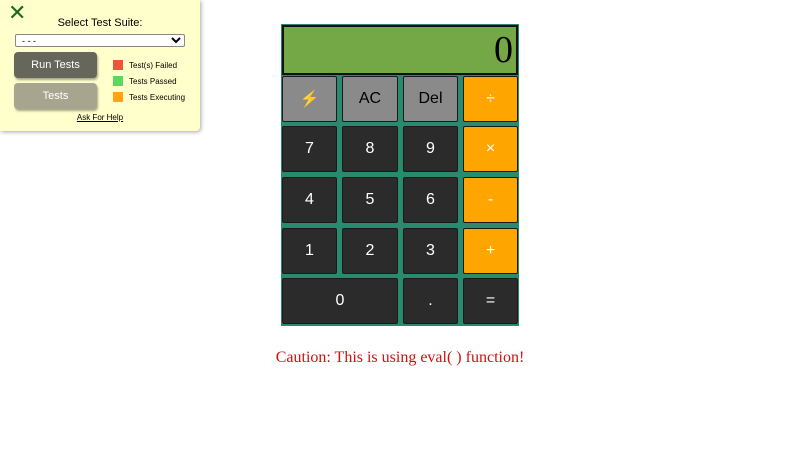  Describe the element at coordinates (340, 301) in the screenshot. I see `digit-0-key: 0` at that location.